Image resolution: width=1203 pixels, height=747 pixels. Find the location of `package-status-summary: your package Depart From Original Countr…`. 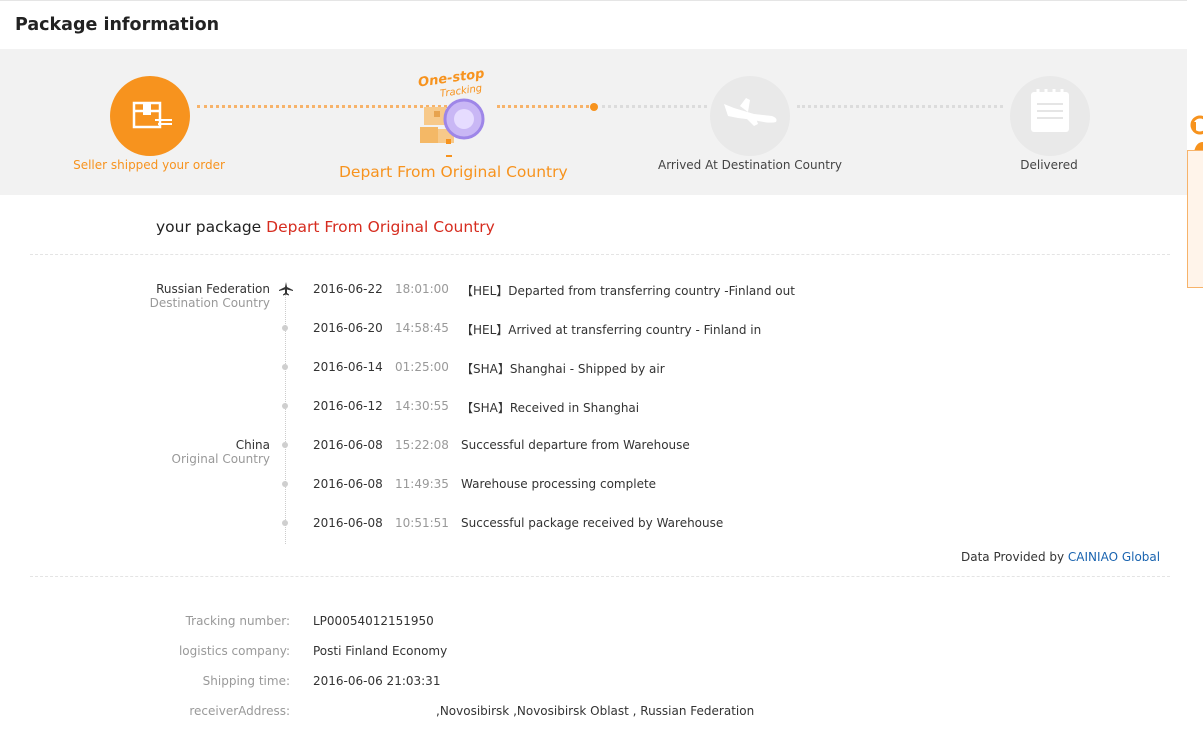

package-status-summary: your package Depart From Original Countr… is located at coordinates (325, 227).